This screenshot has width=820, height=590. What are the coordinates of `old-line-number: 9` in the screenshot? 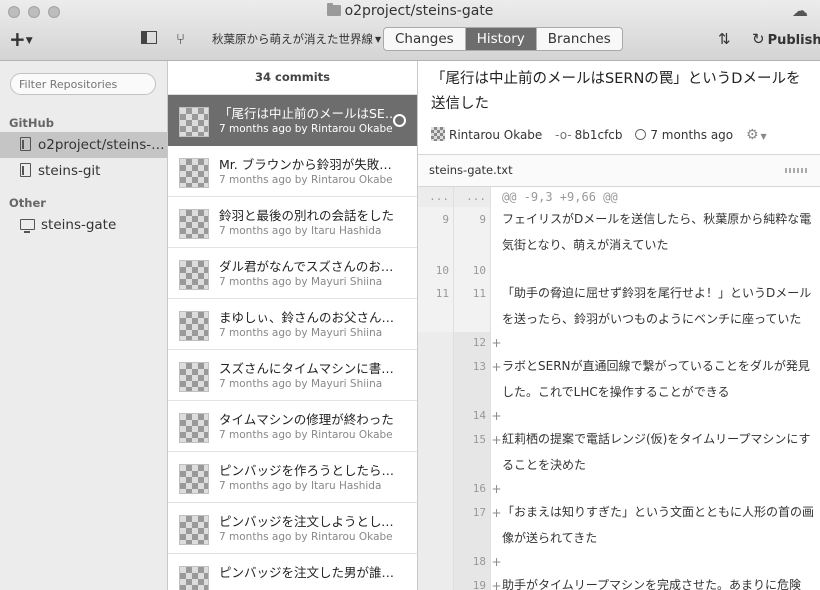 It's located at (436, 232).